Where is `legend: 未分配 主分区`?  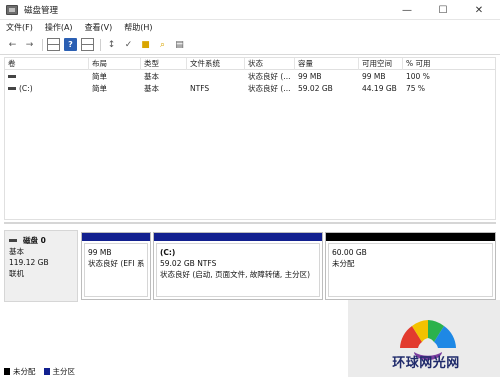
legend: 未分配 主分区 is located at coordinates (43, 371).